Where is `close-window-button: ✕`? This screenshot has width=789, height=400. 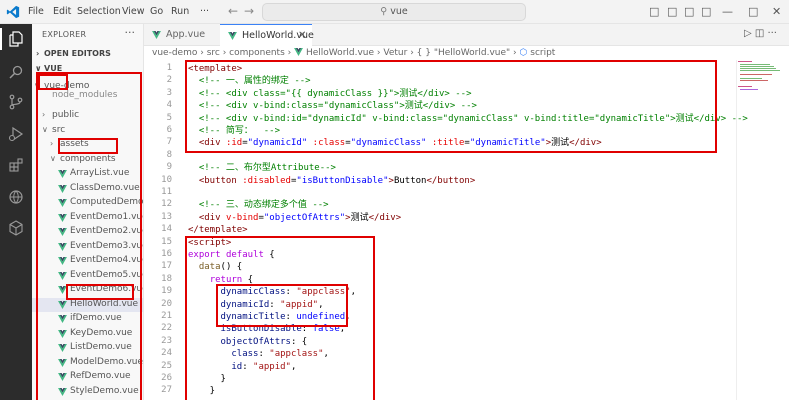
close-window-button: ✕ is located at coordinates (776, 12).